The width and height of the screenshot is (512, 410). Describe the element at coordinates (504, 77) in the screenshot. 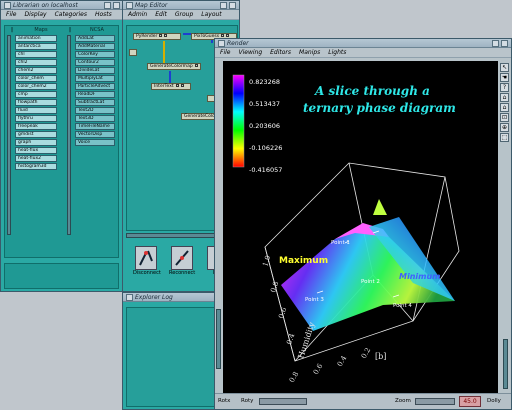

I see `hand-icon: ☚` at that location.